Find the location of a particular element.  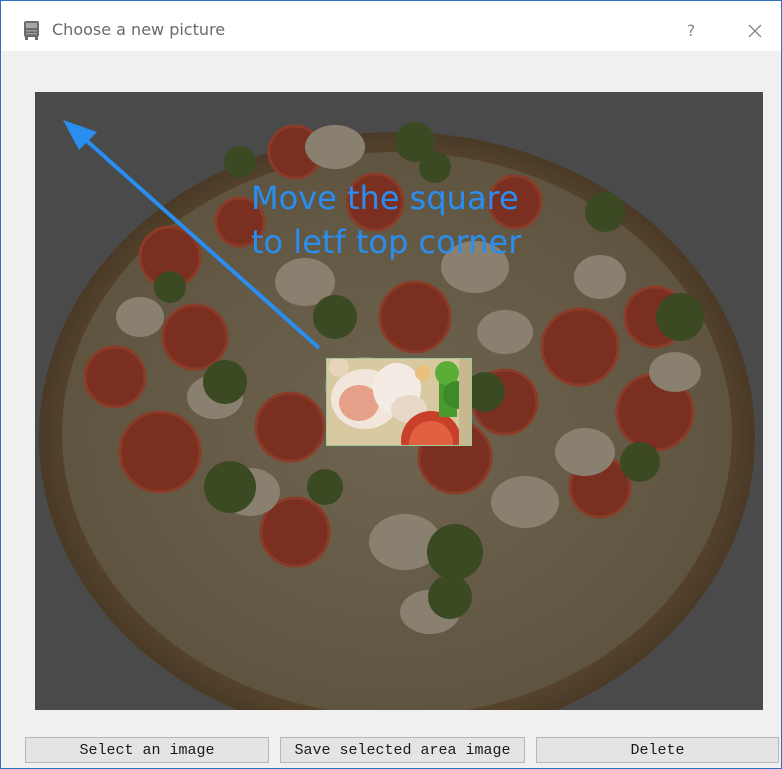

selection-square is located at coordinates (399, 402).